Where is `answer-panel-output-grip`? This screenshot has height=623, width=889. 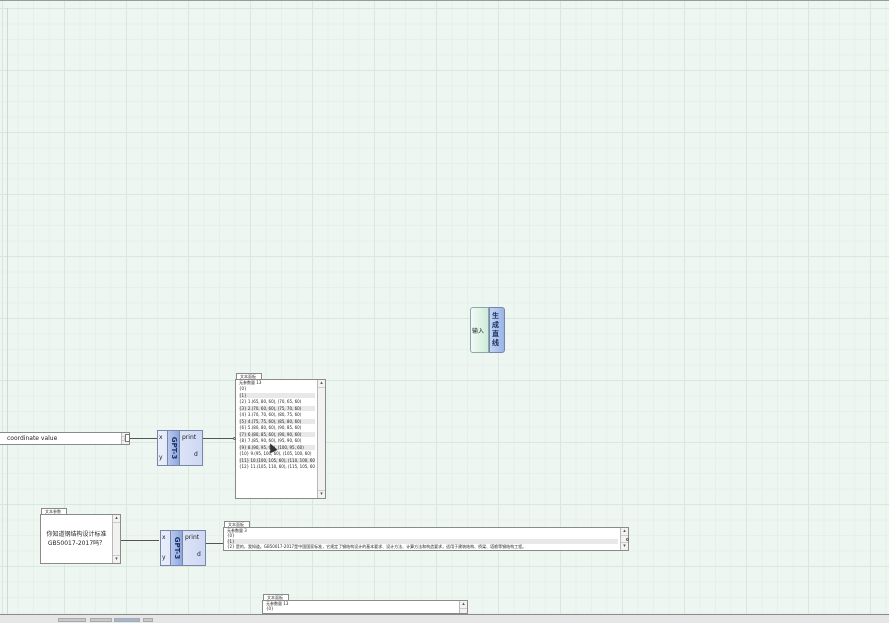
answer-panel-output-grip is located at coordinates (627, 539).